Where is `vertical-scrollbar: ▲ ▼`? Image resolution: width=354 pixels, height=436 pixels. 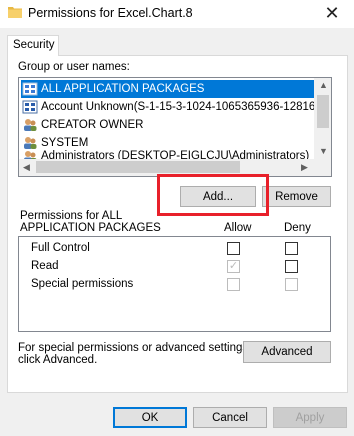
vertical-scrollbar: ▲ ▼ is located at coordinates (322, 119).